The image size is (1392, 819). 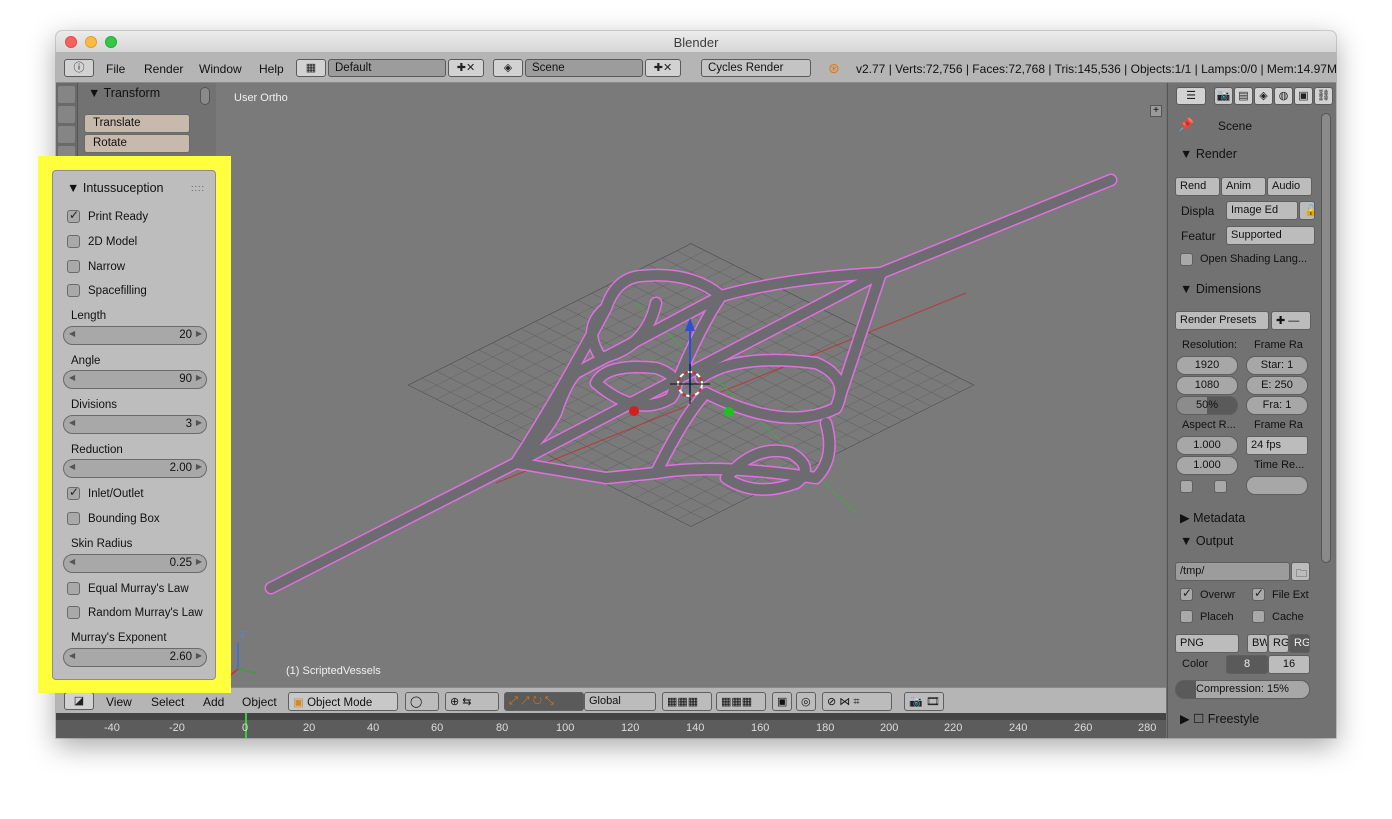 What do you see at coordinates (1277, 365) in the screenshot?
I see `frame-start-field: Star: 1` at bounding box center [1277, 365].